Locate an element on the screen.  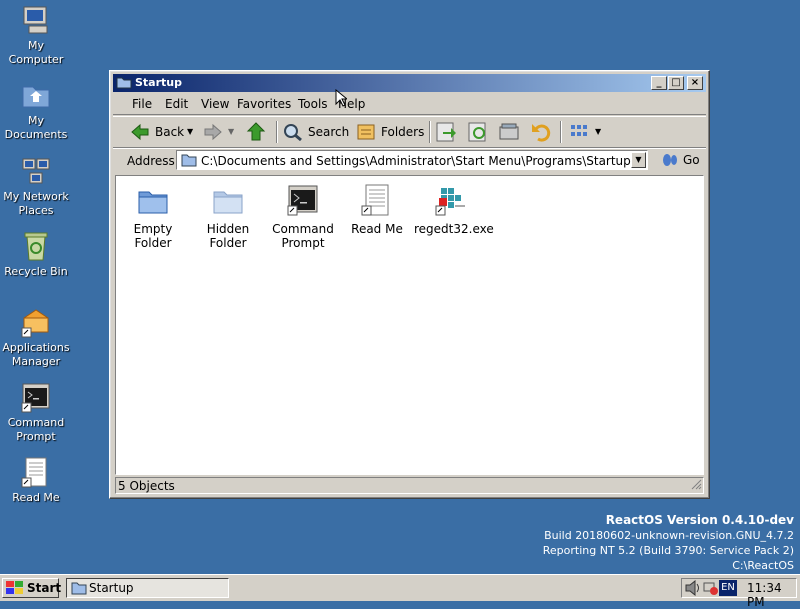
file-item-empty-folder: Empty Folder is located at coordinates (153, 217).